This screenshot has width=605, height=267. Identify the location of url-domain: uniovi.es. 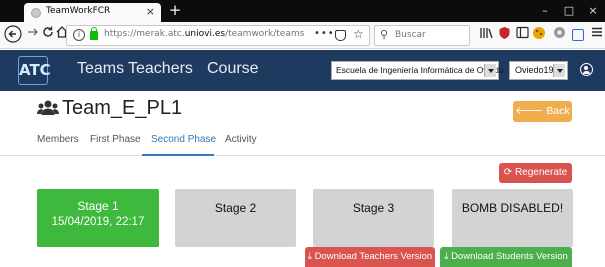
(205, 34).